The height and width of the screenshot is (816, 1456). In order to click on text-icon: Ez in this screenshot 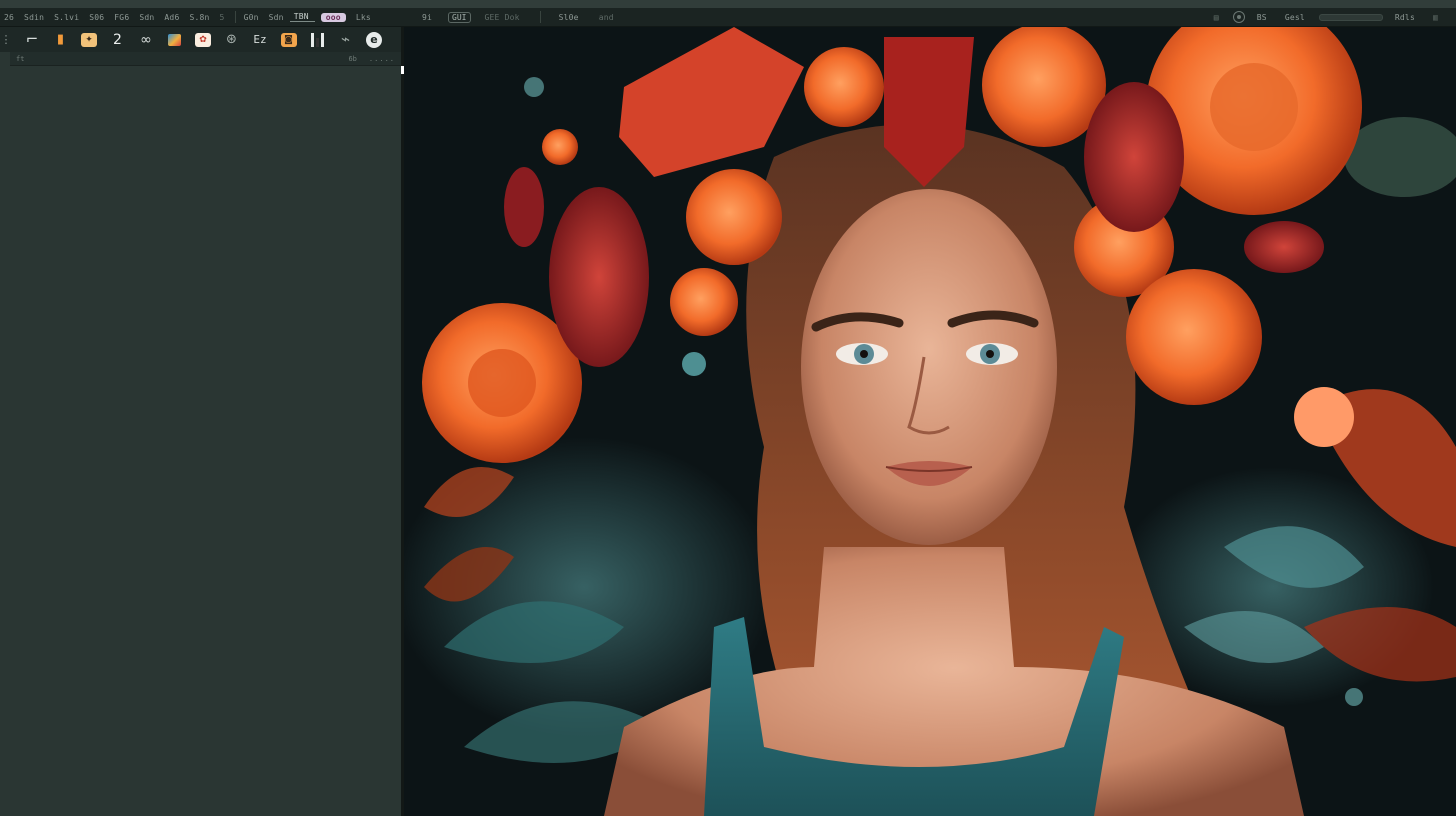, I will do `click(260, 40)`.